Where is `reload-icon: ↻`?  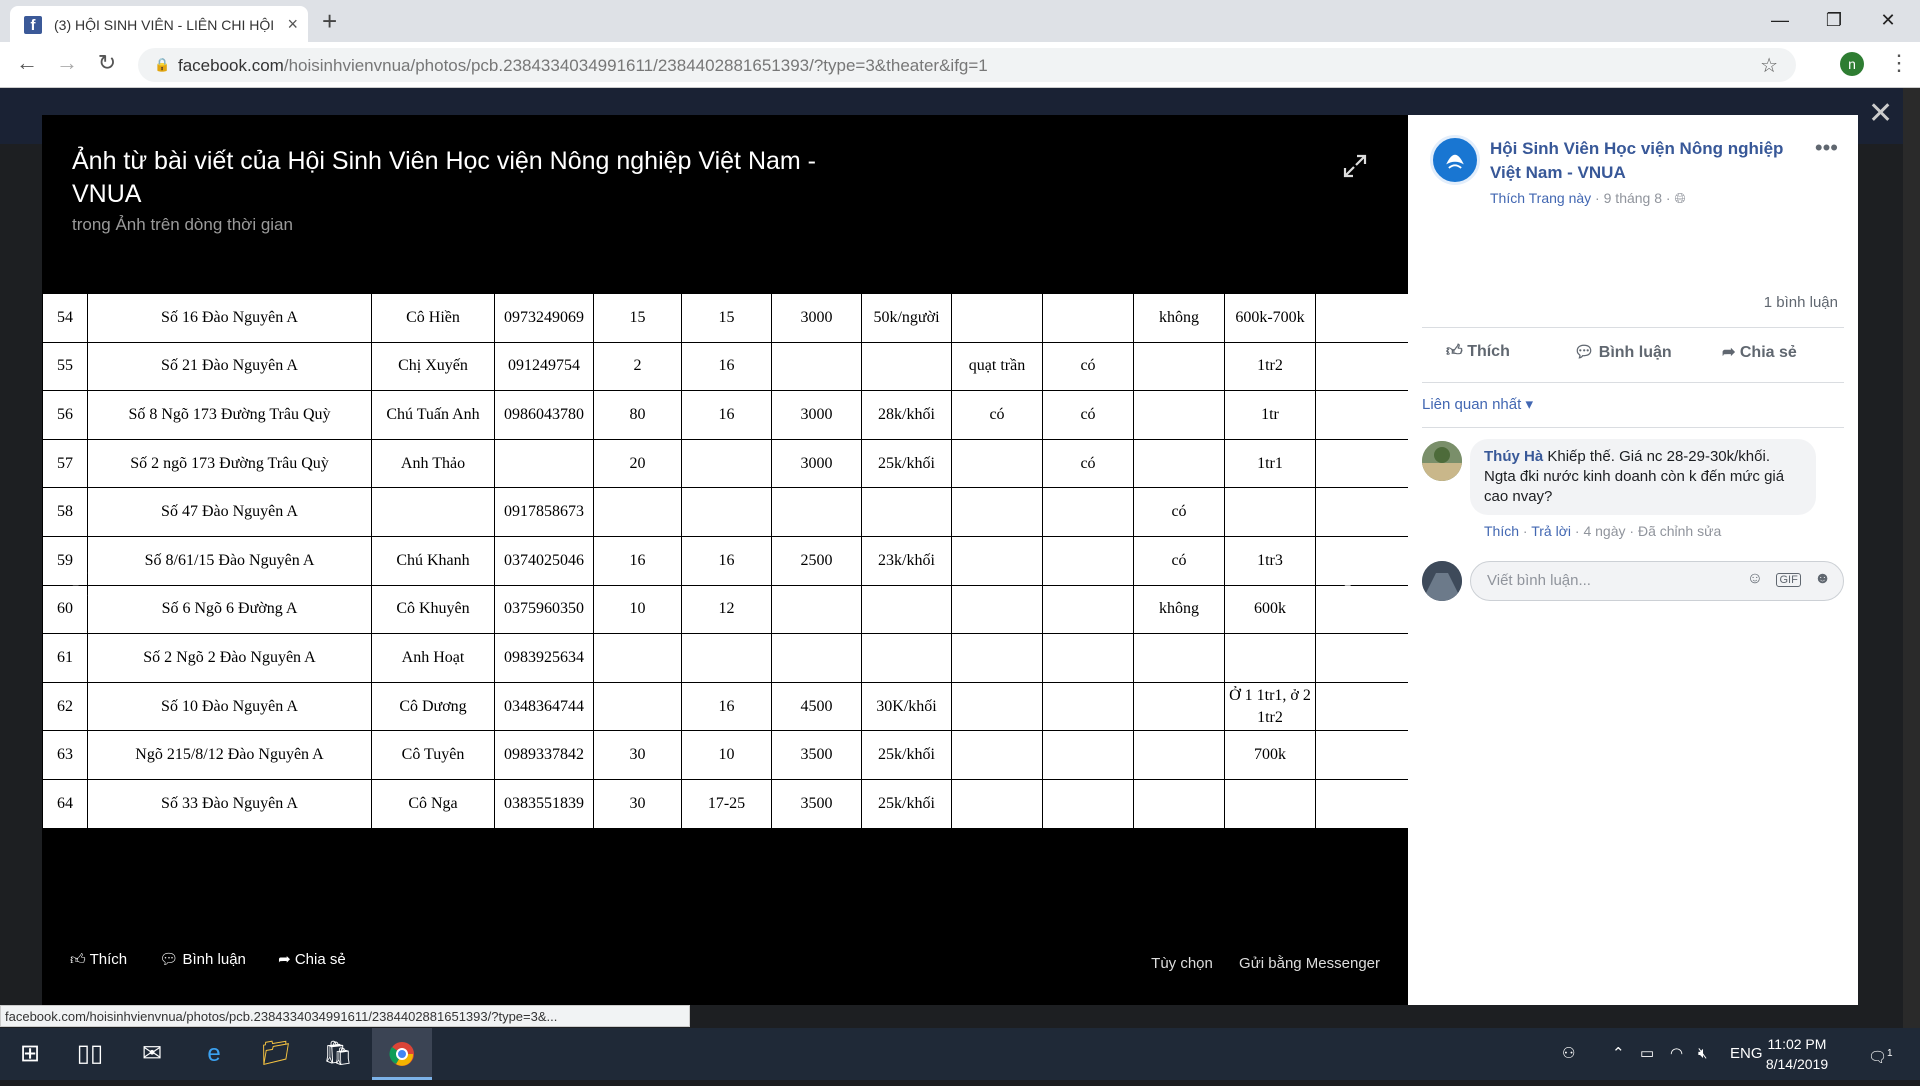
reload-icon: ↻ is located at coordinates (107, 63).